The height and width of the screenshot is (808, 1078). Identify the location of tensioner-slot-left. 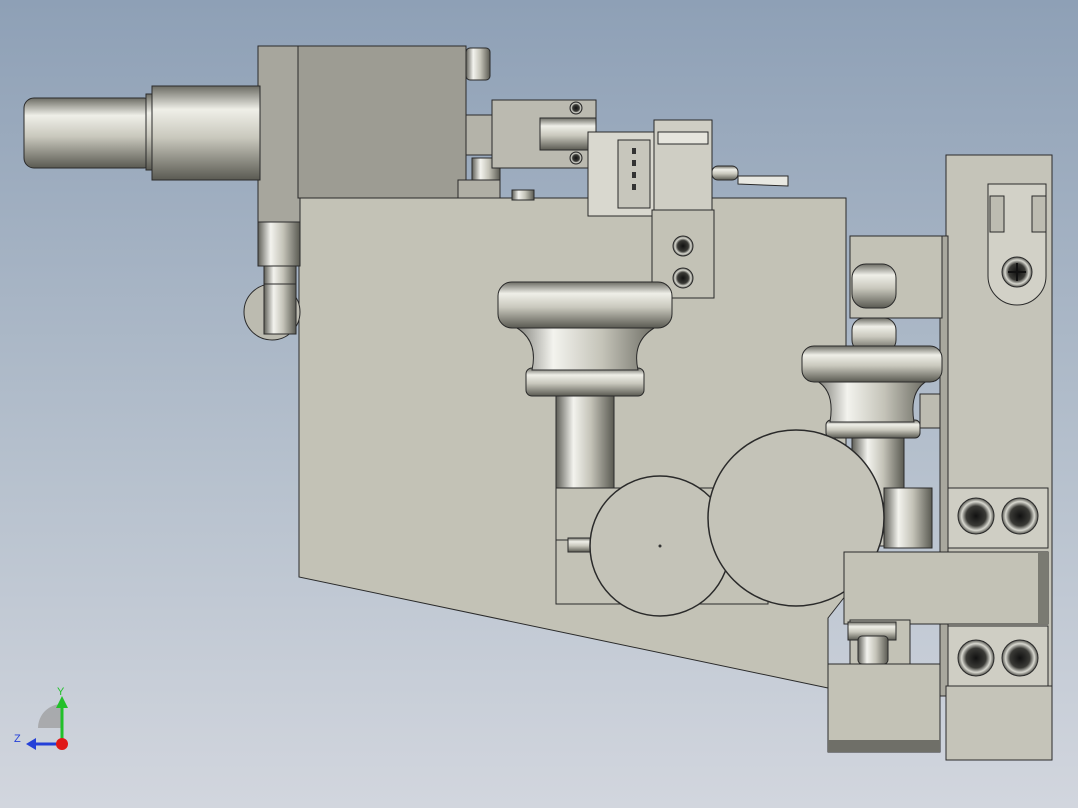
(997, 214).